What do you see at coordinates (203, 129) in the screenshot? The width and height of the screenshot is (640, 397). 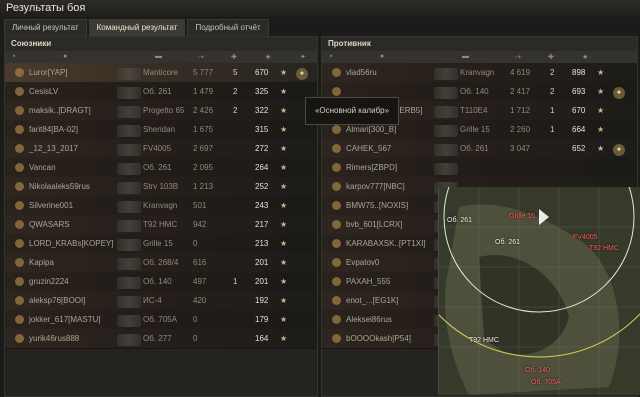 I see `damage-value: 1 675` at bounding box center [203, 129].